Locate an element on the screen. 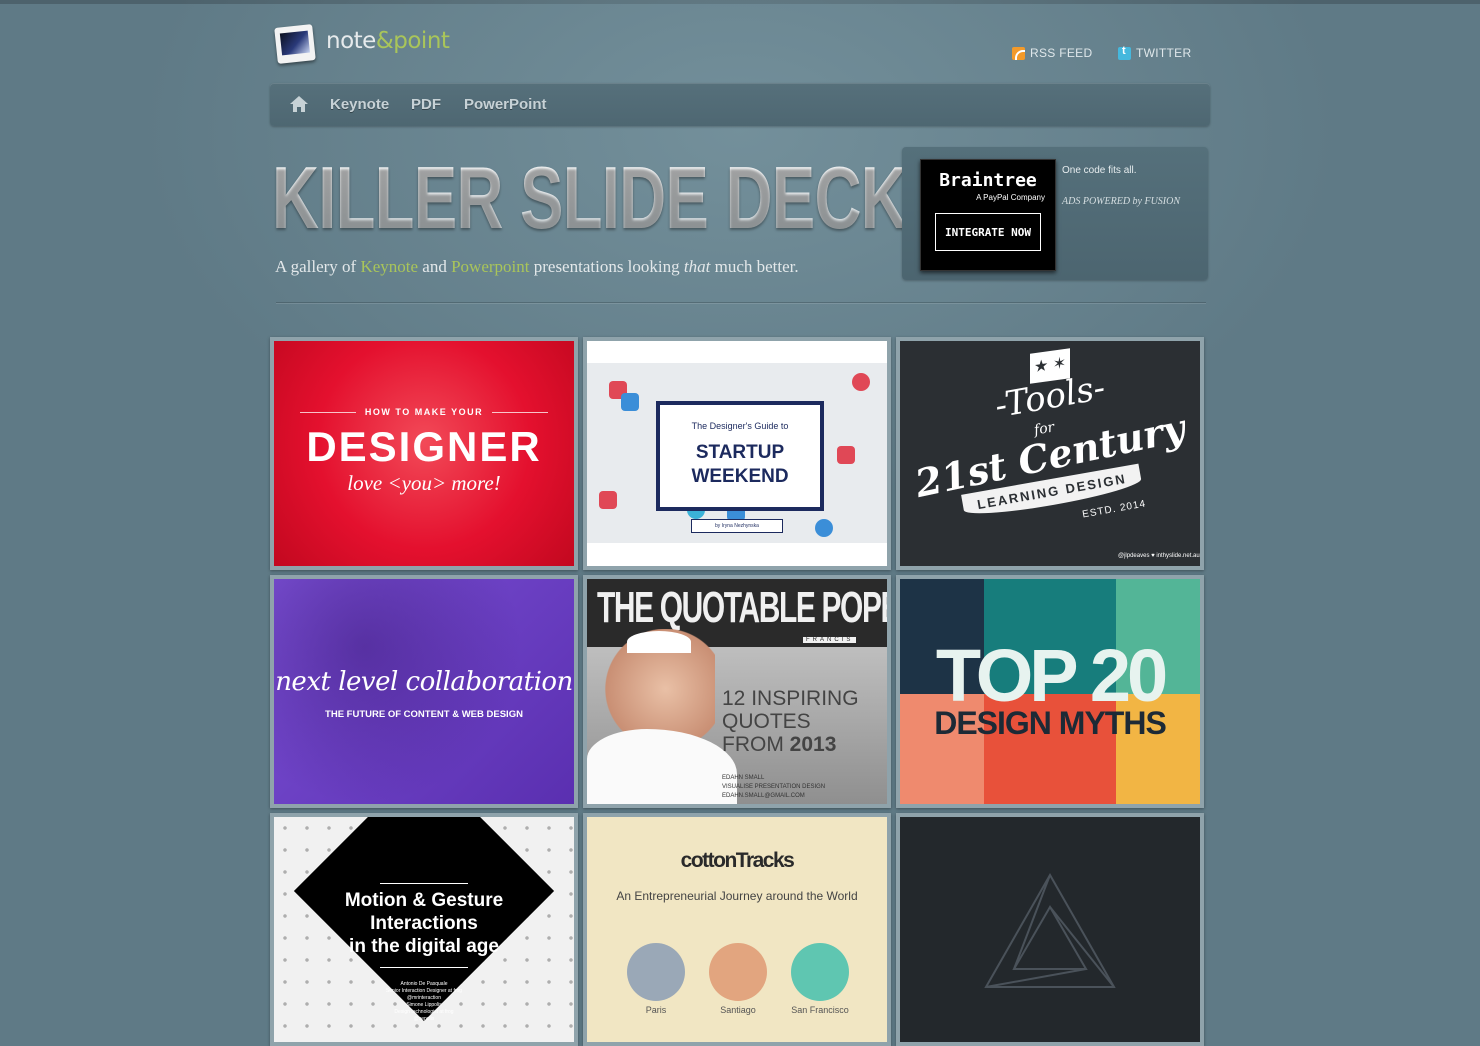 This screenshot has width=1480, height=1046. header-links: RSS FEED TWITTER is located at coordinates (1107, 54).